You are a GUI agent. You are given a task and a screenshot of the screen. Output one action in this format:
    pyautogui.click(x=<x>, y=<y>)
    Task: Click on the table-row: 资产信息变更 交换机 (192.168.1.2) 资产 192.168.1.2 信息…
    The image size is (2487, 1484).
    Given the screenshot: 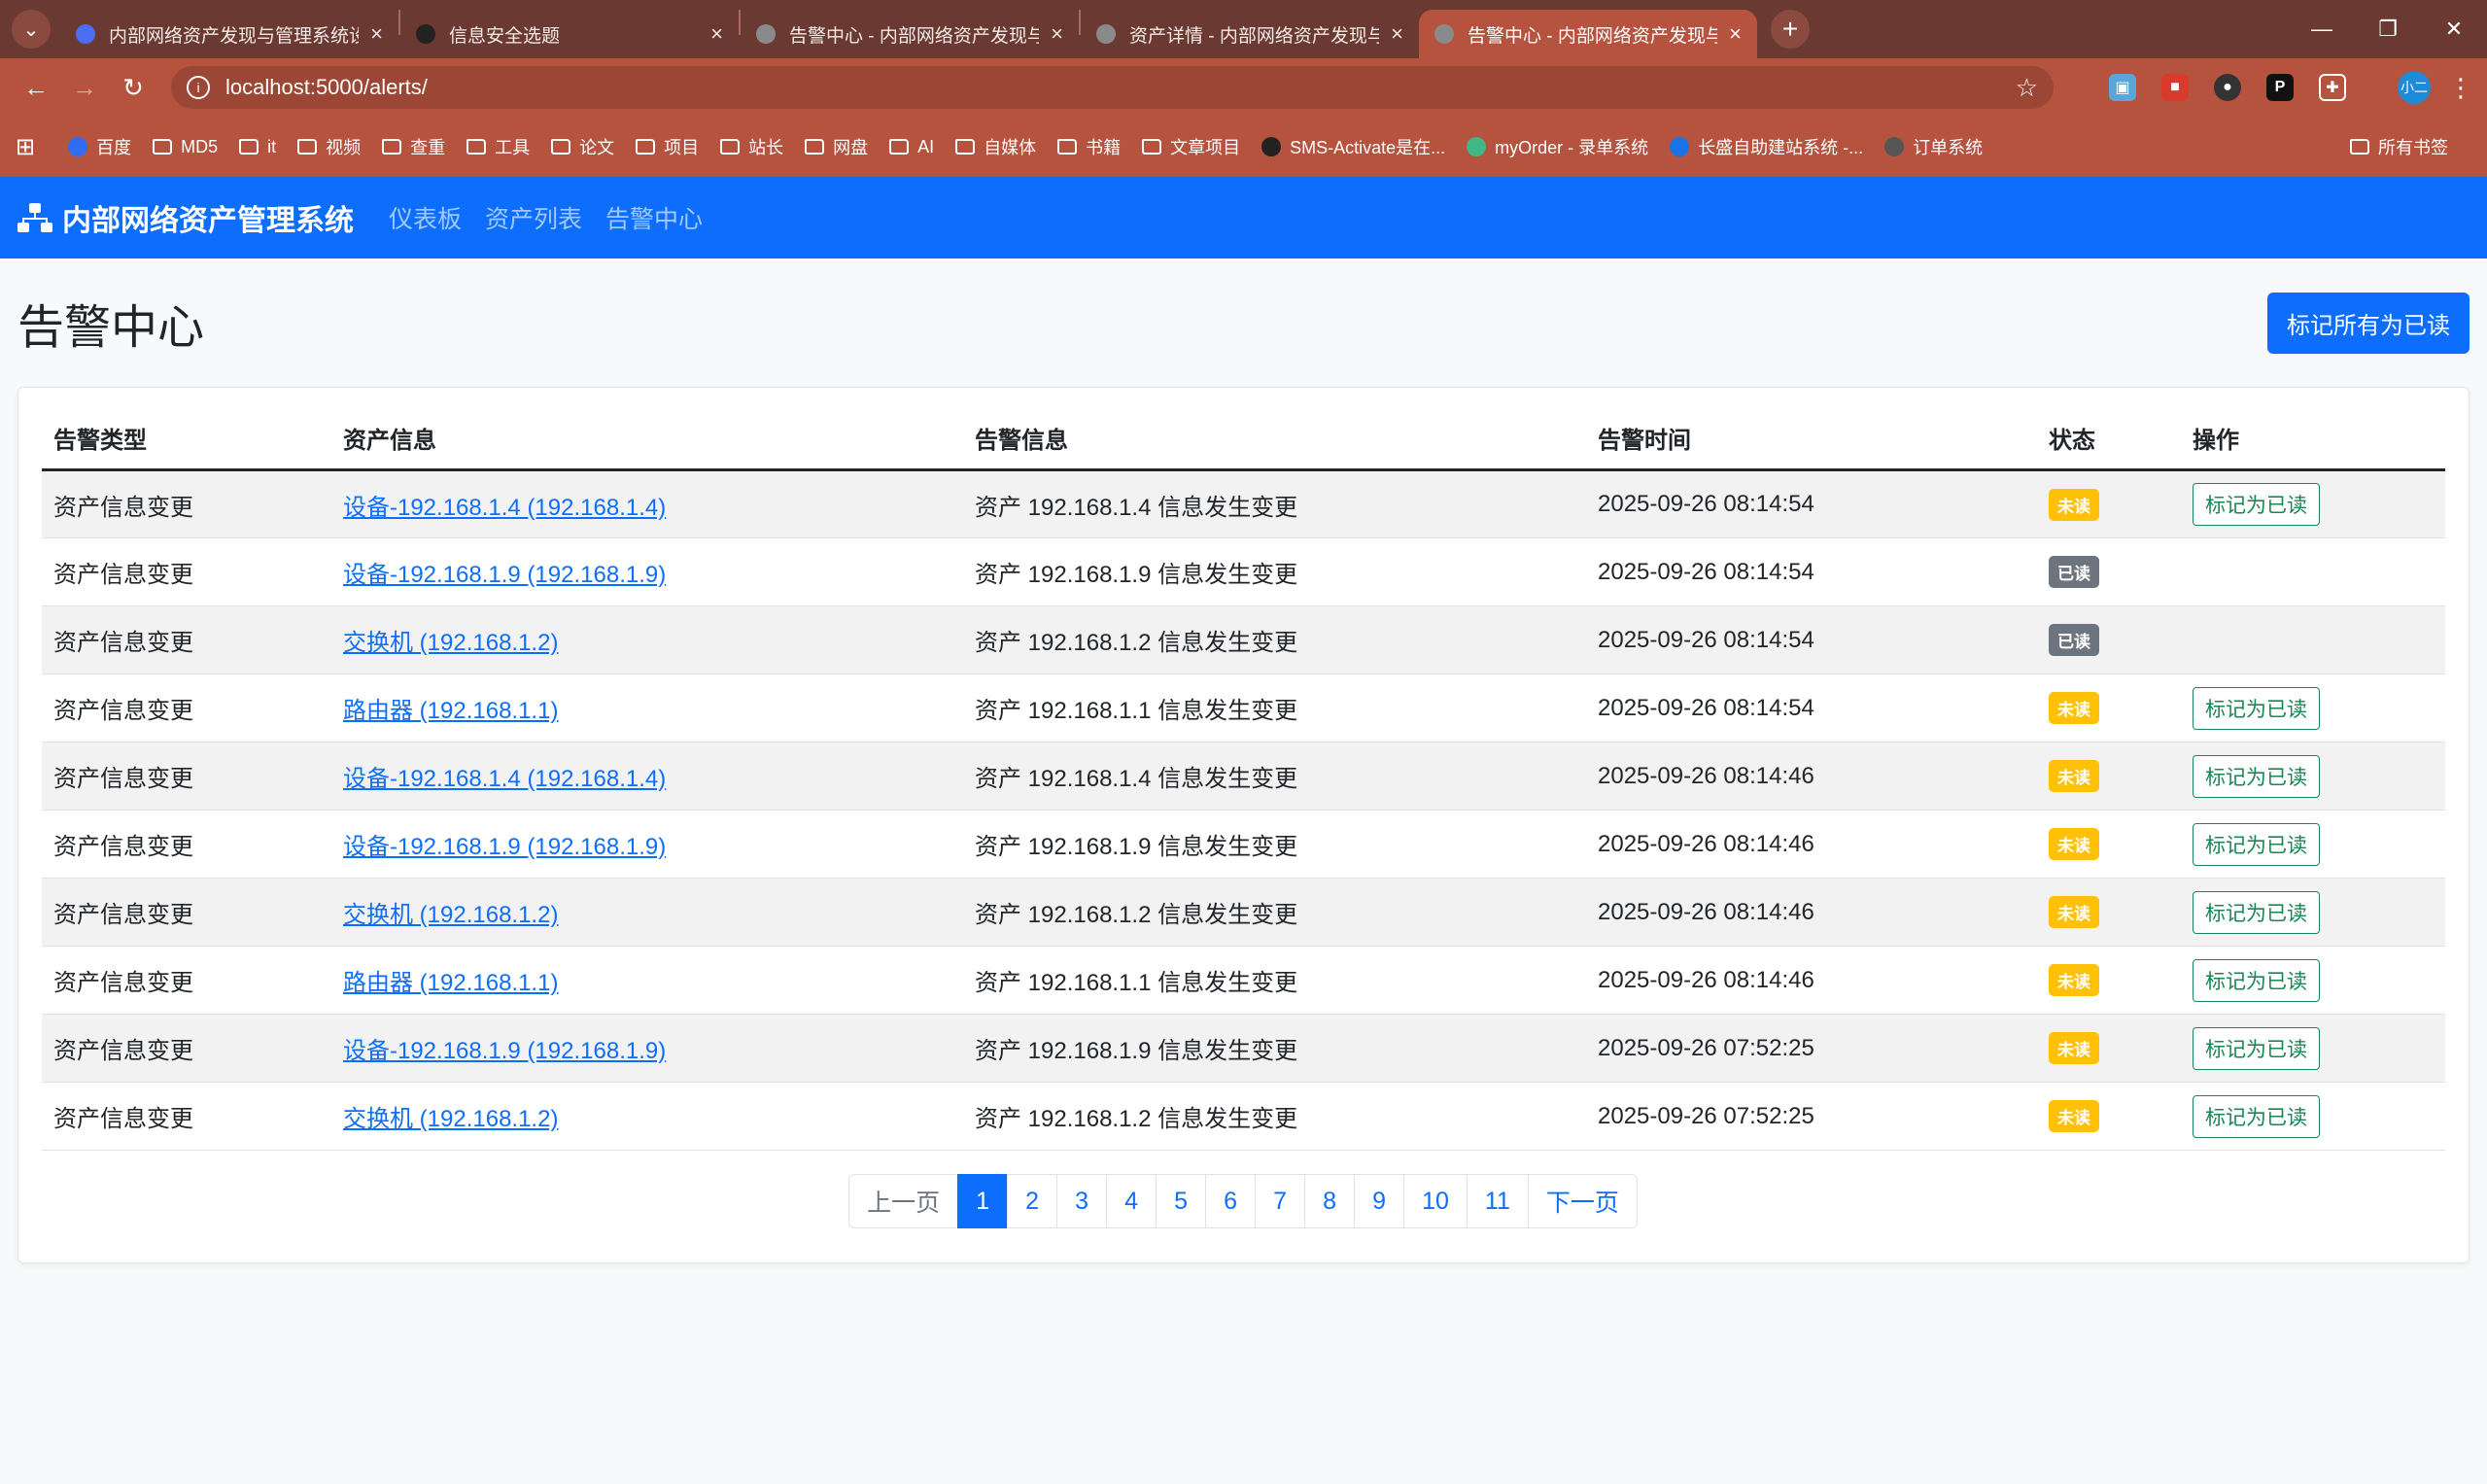 What is the action you would take?
    pyautogui.click(x=1243, y=1116)
    